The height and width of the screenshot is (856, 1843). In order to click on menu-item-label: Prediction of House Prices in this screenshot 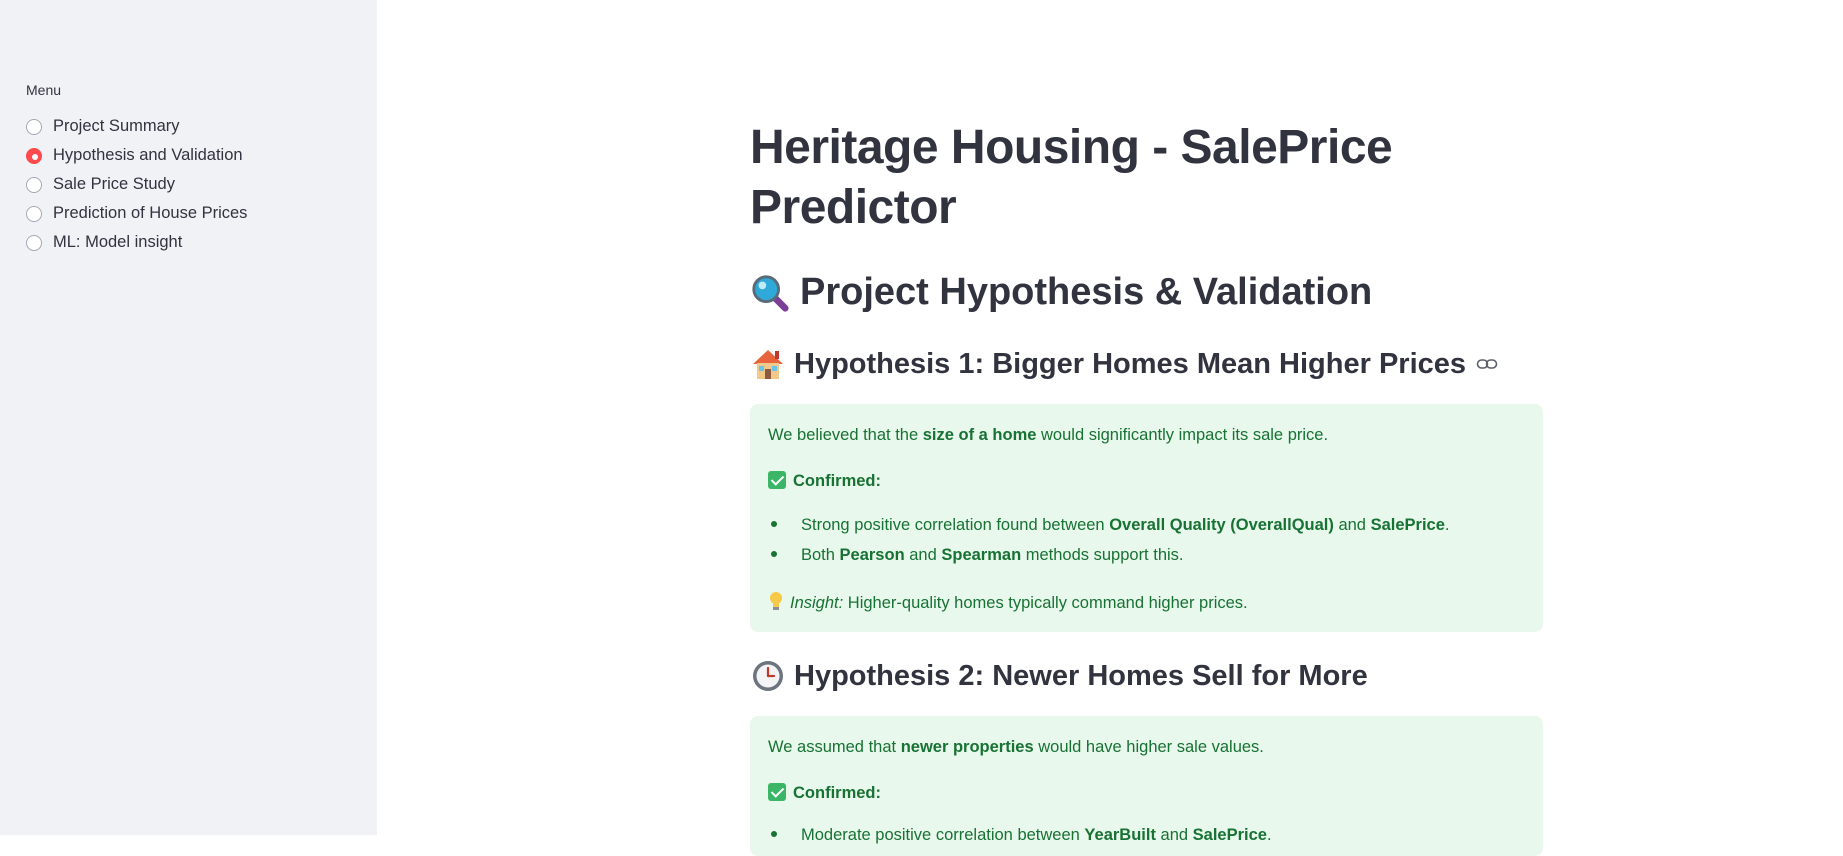, I will do `click(150, 213)`.